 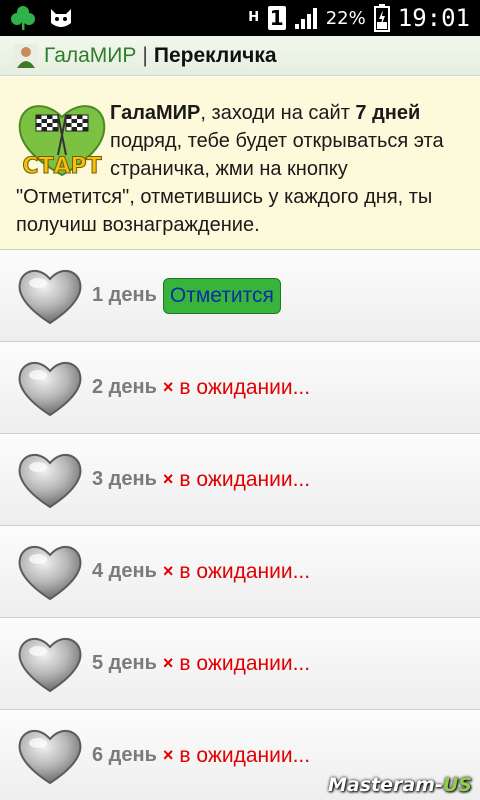 What do you see at coordinates (221, 295) in the screenshot?
I see `check-in-button: Отметится` at bounding box center [221, 295].